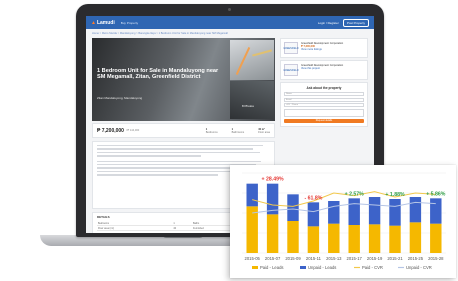 The image size is (458, 281). What do you see at coordinates (324, 120) in the screenshot?
I see `request-details-button: Request details` at bounding box center [324, 120].